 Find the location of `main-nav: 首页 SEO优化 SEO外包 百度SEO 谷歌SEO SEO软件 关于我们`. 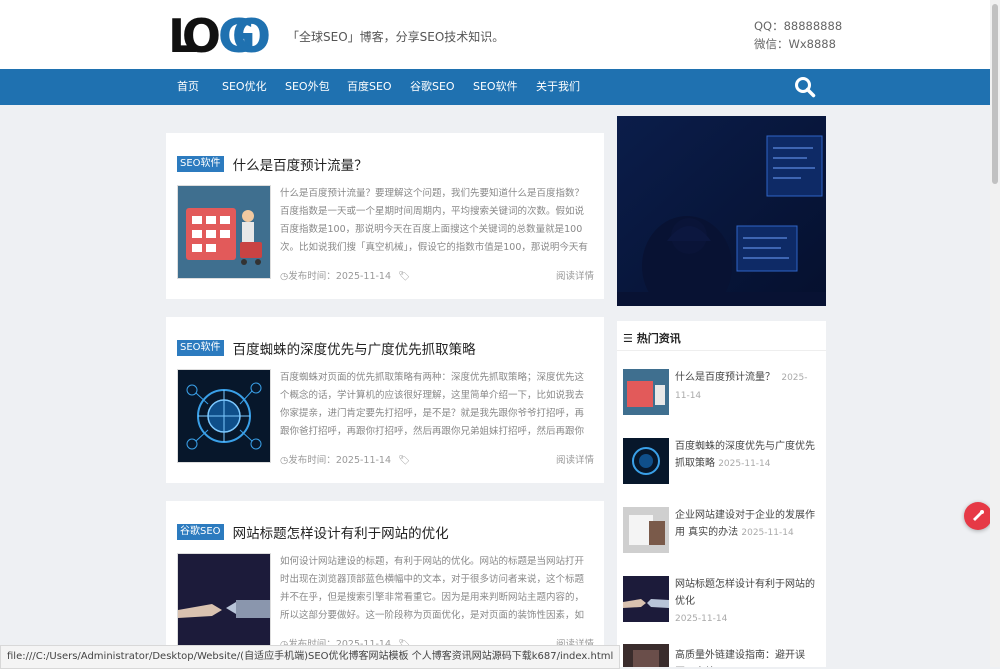

main-nav: 首页 SEO优化 SEO外包 百度SEO 谷歌SEO SEO软件 关于我们 is located at coordinates (495, 87).